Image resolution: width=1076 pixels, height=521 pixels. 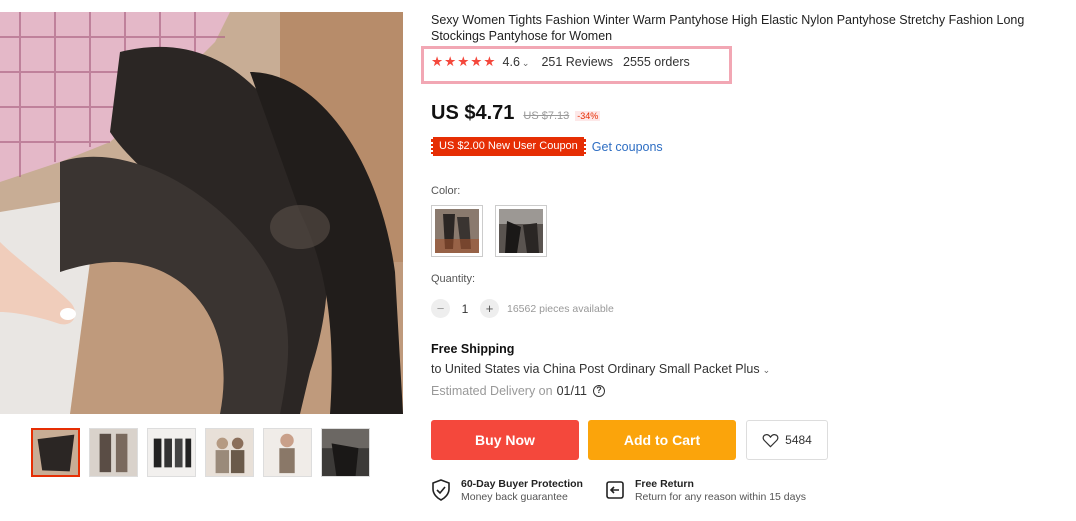 I want to click on price-row: US $4.71 US $7.13 -34%, so click(x=516, y=113).